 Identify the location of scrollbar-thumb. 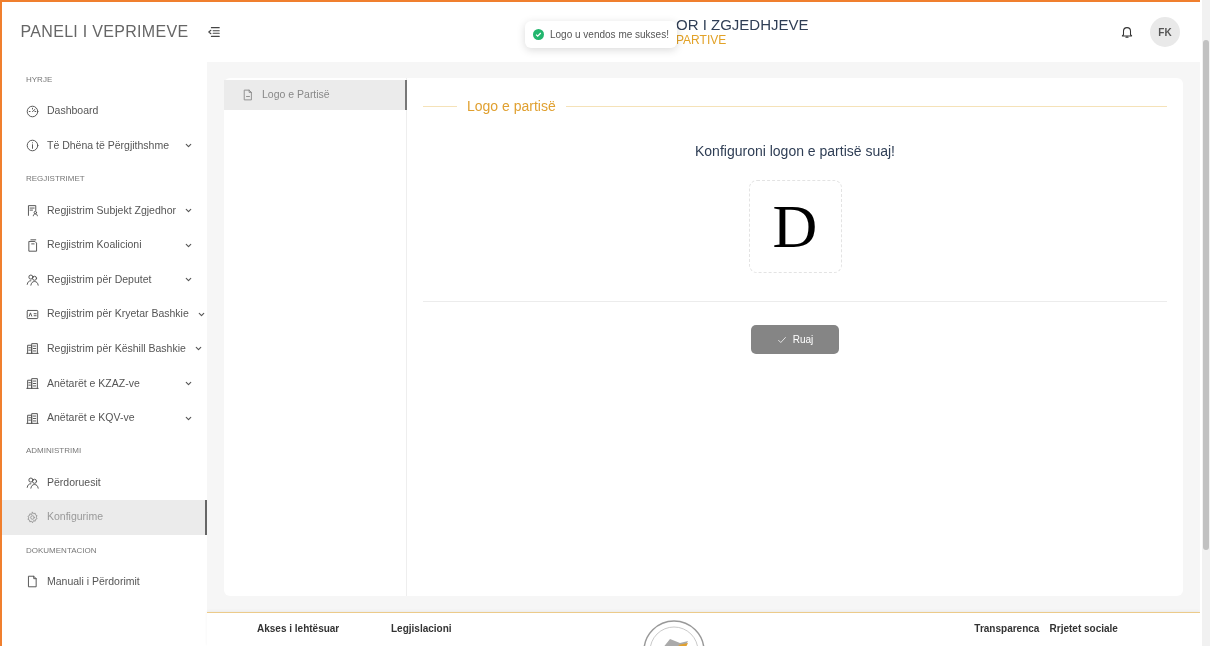
(1206, 295).